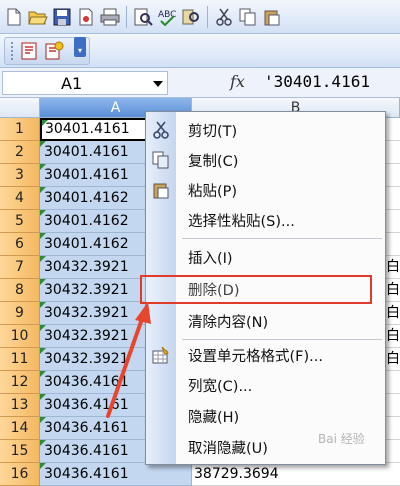 Image resolution: width=400 pixels, height=486 pixels. Describe the element at coordinates (20, 336) in the screenshot. I see `row-header: 10` at that location.